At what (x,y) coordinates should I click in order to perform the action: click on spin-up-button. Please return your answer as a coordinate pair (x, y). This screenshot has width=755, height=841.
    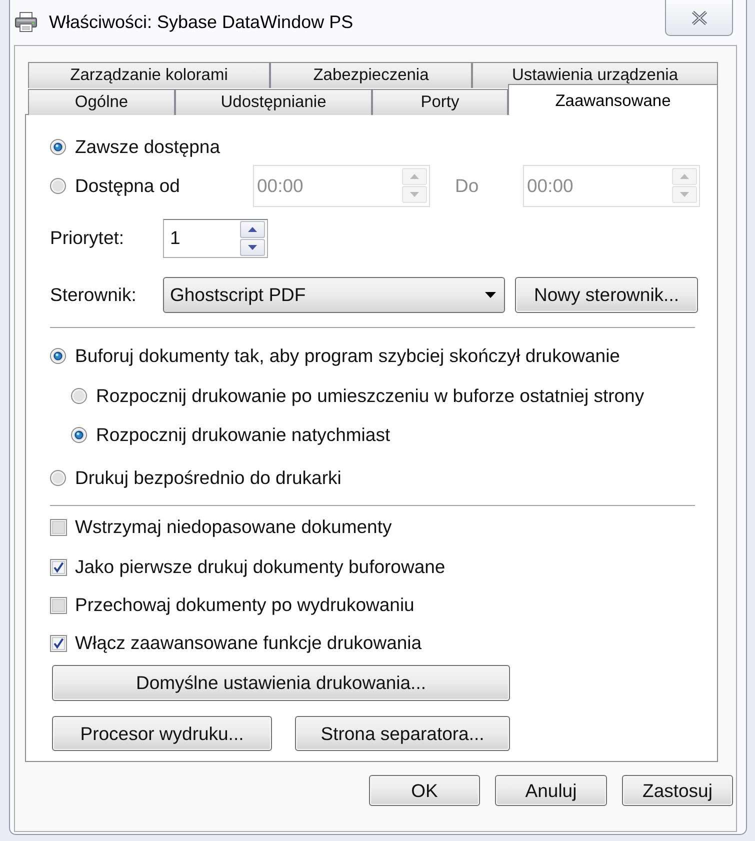
    Looking at the image, I should click on (252, 229).